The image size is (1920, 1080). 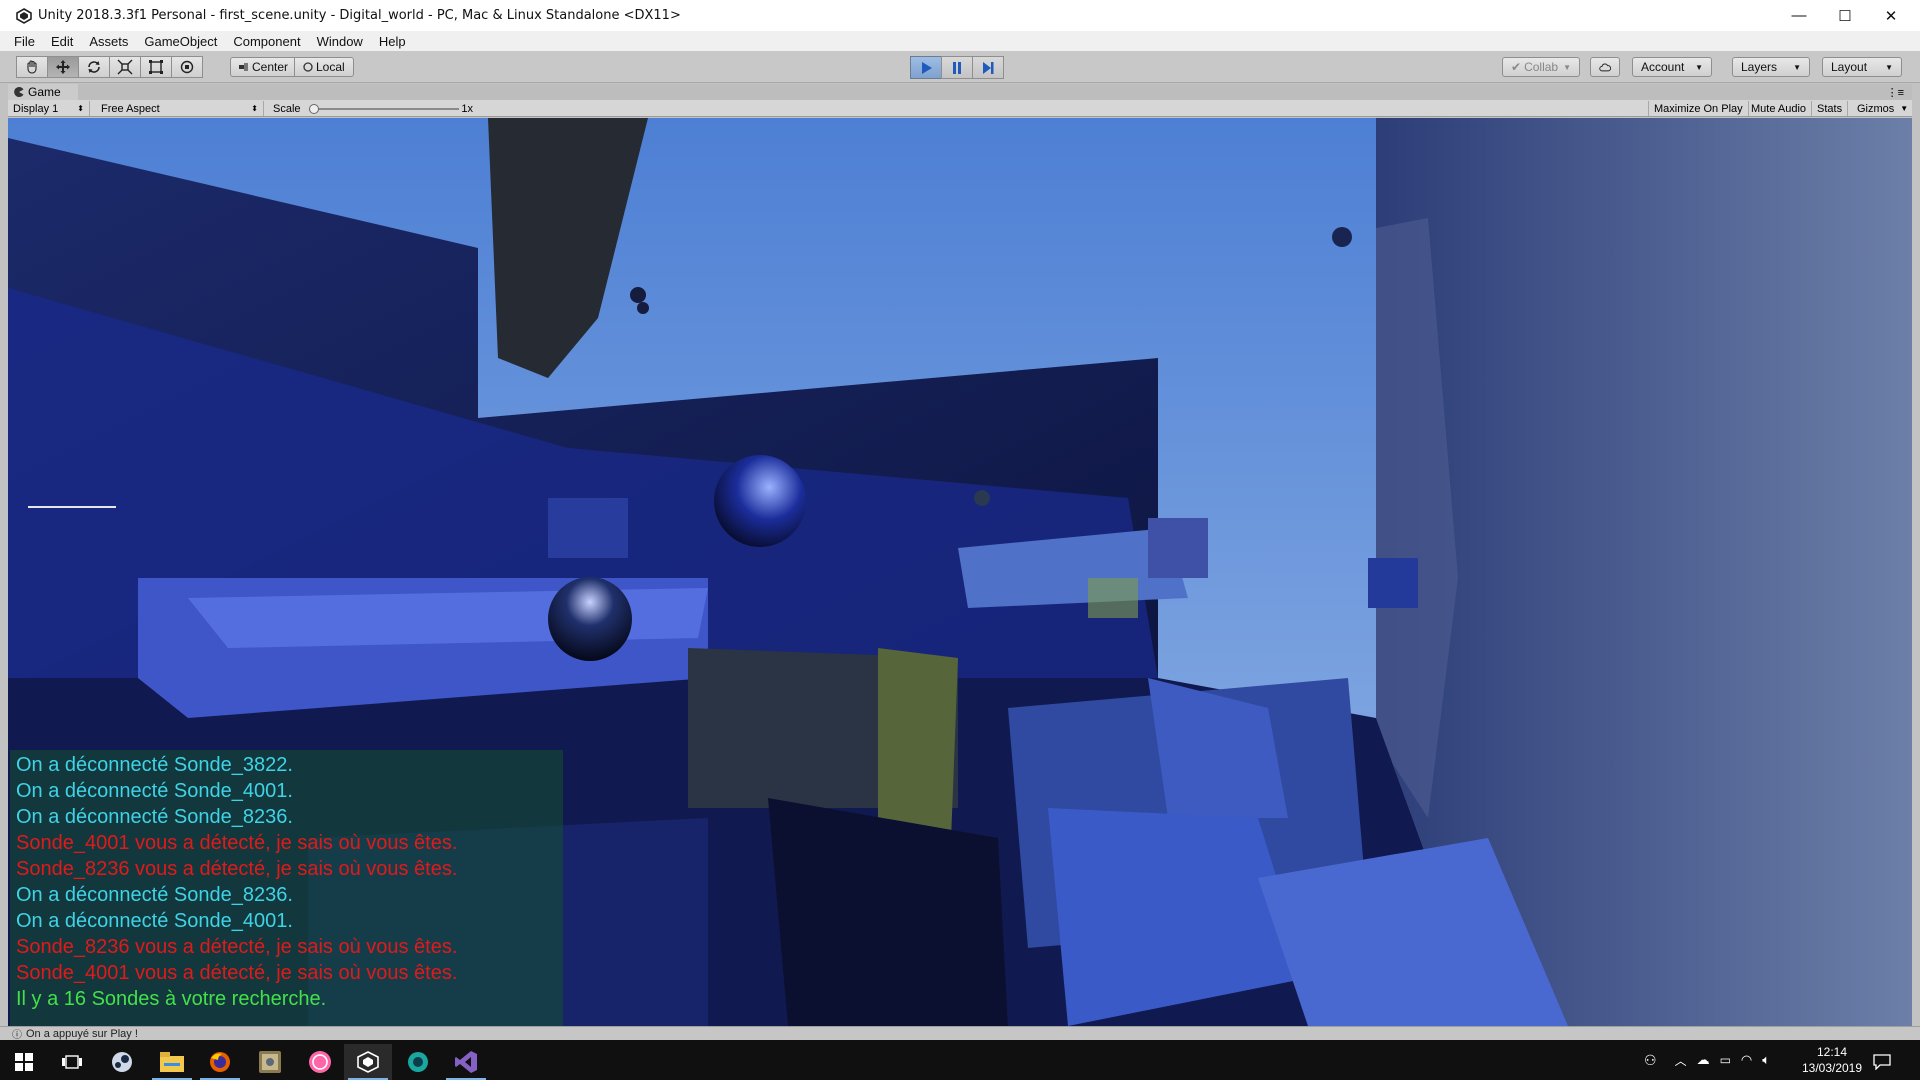 I want to click on task-view-icon, so click(x=72, y=1062).